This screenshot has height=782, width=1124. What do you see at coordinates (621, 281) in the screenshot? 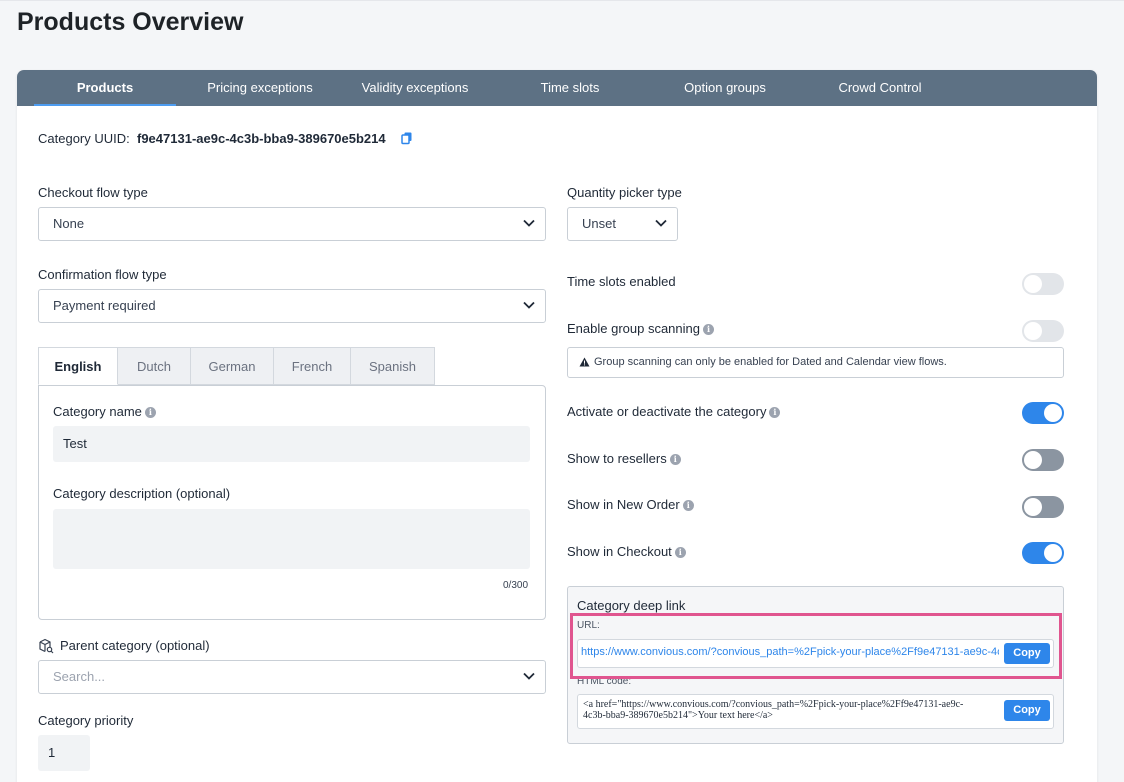
I see `time-slots-label: Time slots enabled` at bounding box center [621, 281].